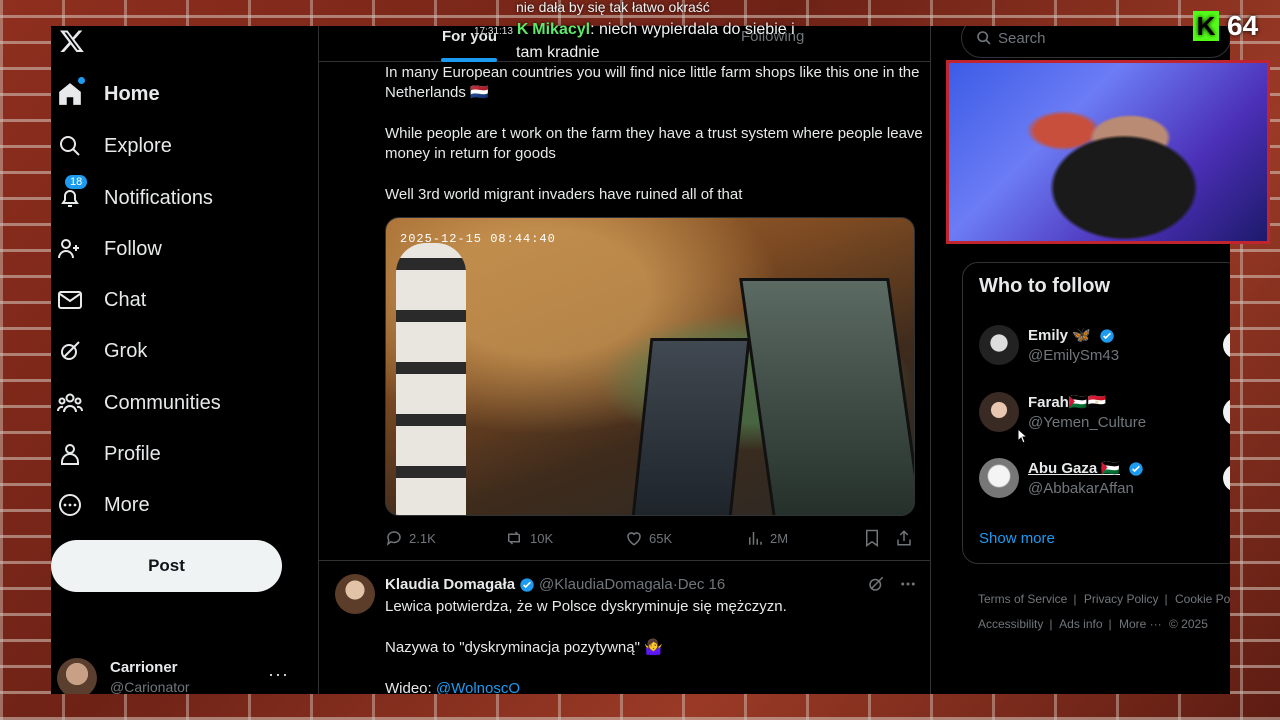 Image resolution: width=1280 pixels, height=720 pixels. Describe the element at coordinates (70, 505) in the screenshot. I see `more-circle-icon` at that location.